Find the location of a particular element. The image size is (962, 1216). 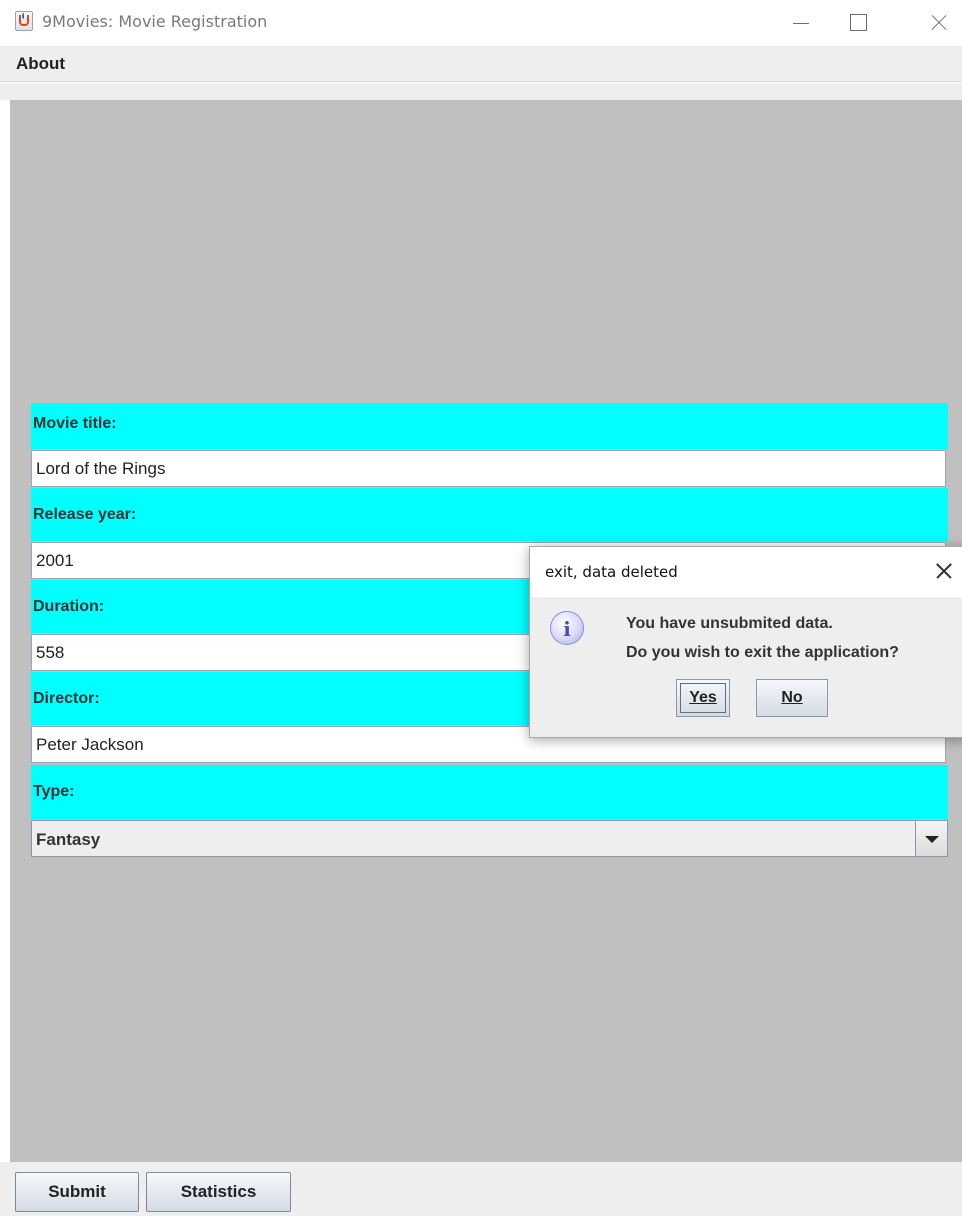

release-year-label-row: Release year: is located at coordinates (489, 514).